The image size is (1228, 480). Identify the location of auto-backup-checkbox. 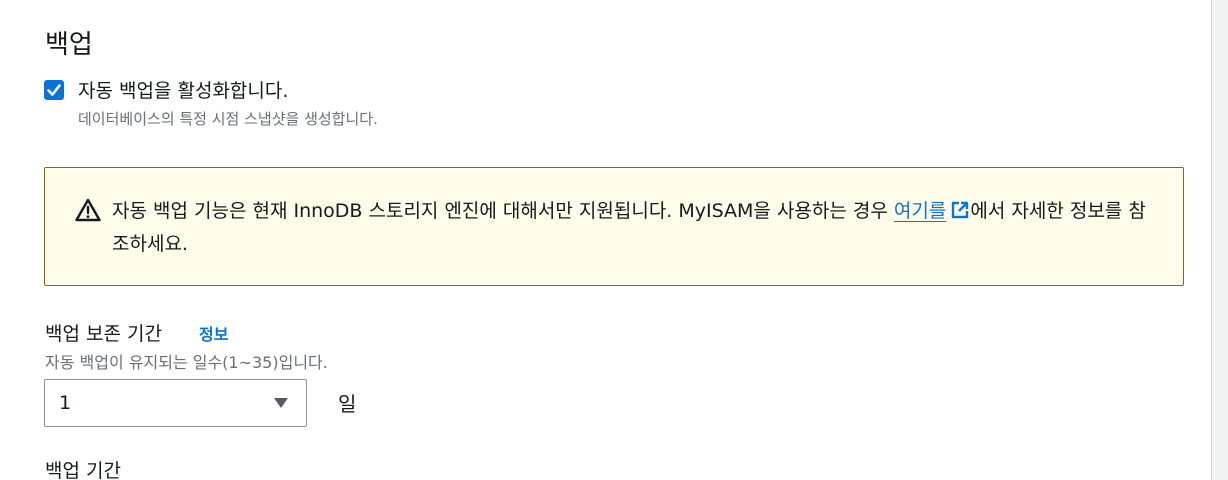
(54, 90).